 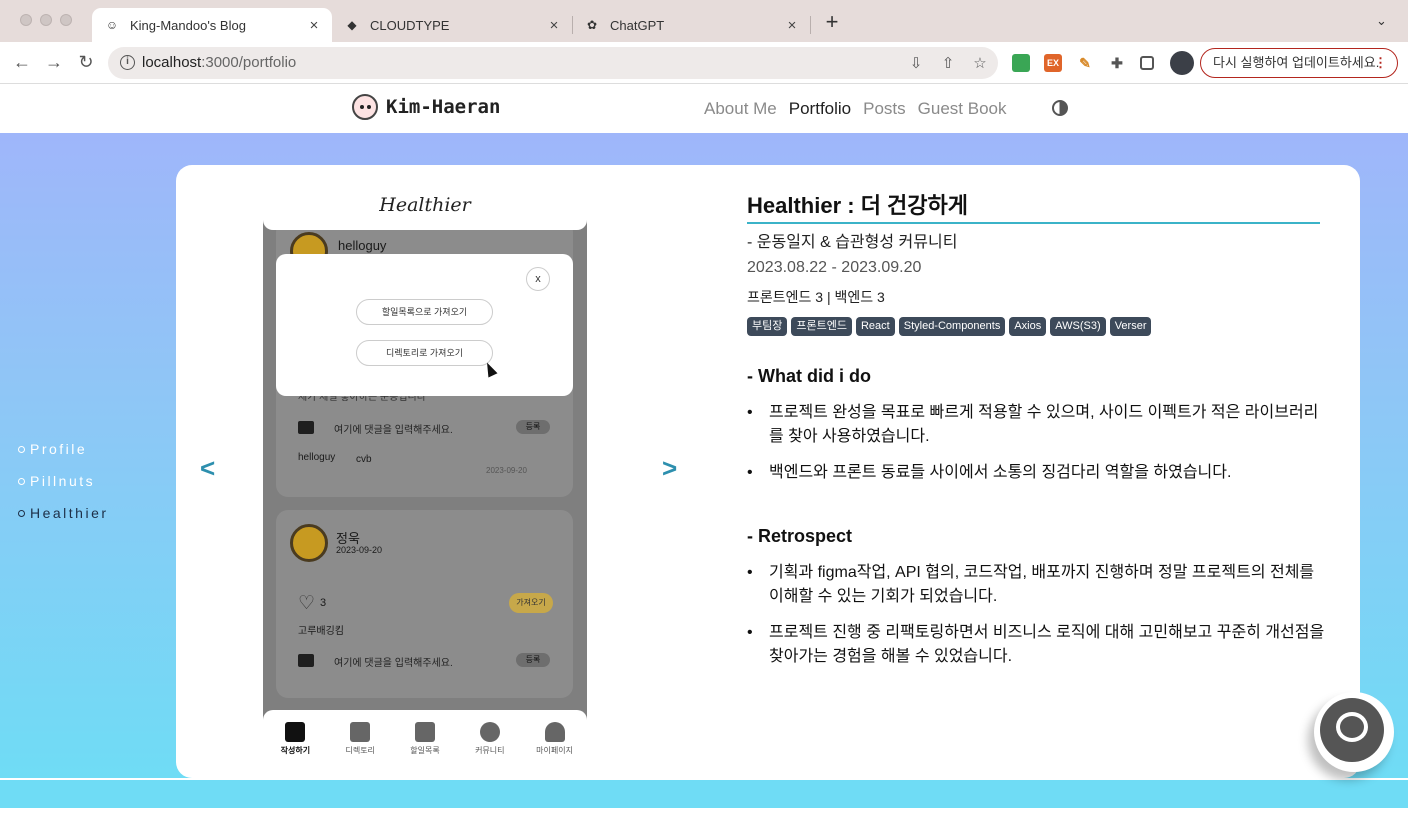 What do you see at coordinates (669, 468) in the screenshot?
I see `carousel-next-button: >` at bounding box center [669, 468].